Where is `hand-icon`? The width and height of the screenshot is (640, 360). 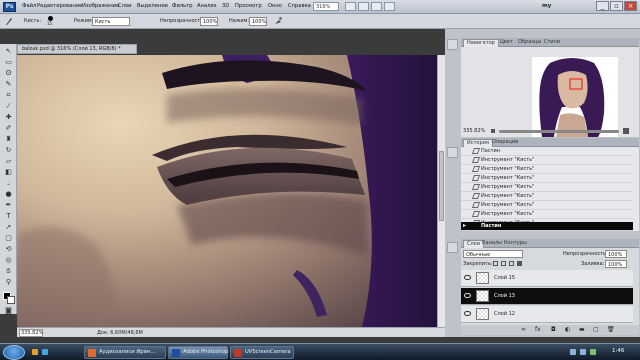
hand-icon is located at coordinates (350, 6).